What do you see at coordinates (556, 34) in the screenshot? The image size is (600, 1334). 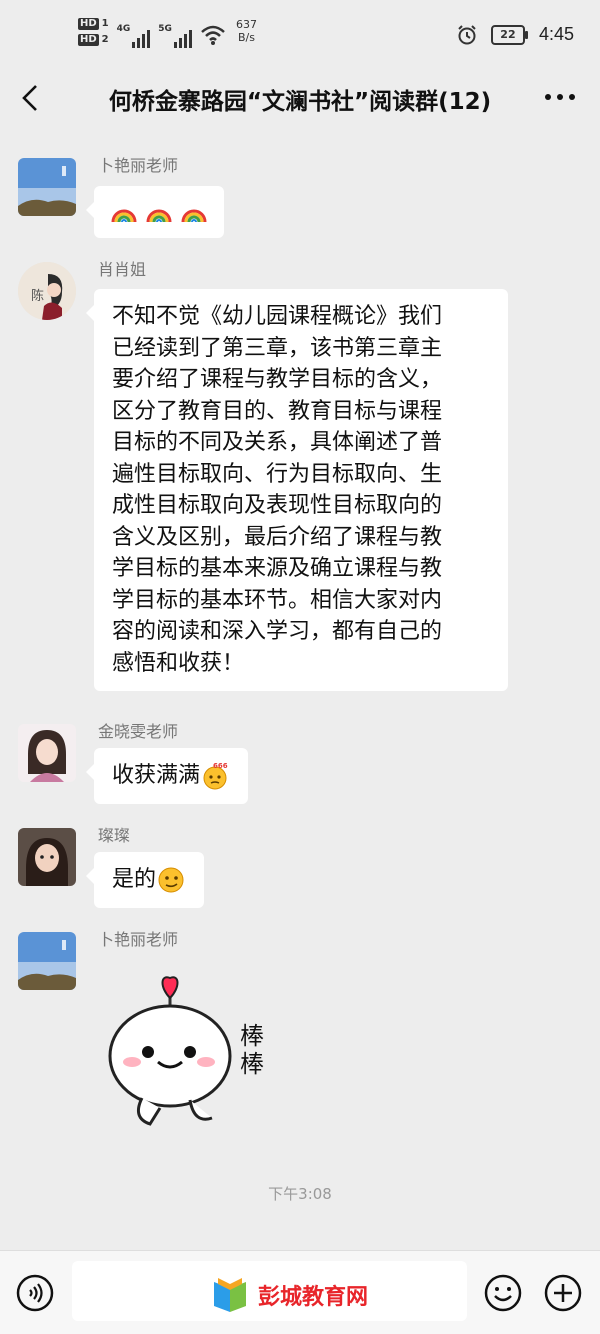 I see `status-time: 4:45` at bounding box center [556, 34].